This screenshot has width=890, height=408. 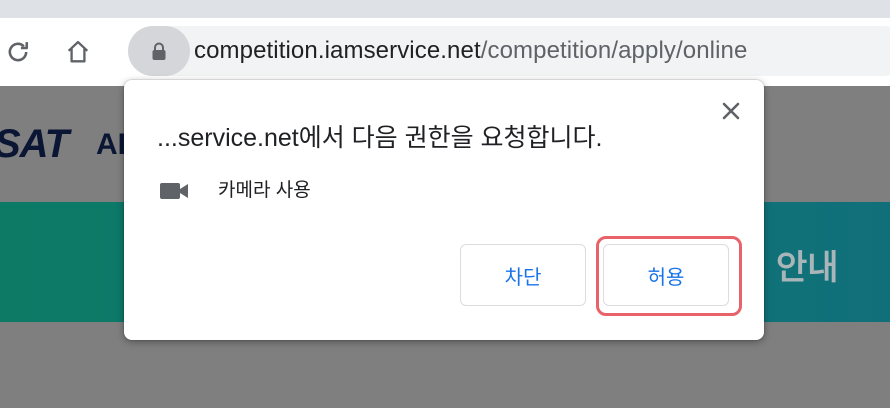 I want to click on home-button, so click(x=78, y=52).